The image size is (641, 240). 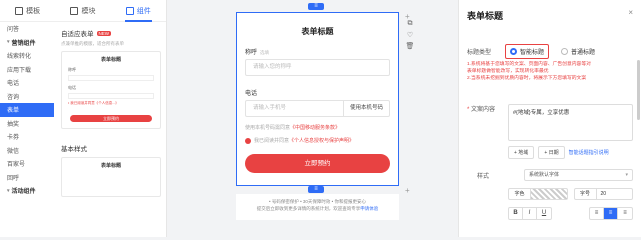 What do you see at coordinates (538, 194) in the screenshot?
I see `font-color-picker: 字色` at bounding box center [538, 194].